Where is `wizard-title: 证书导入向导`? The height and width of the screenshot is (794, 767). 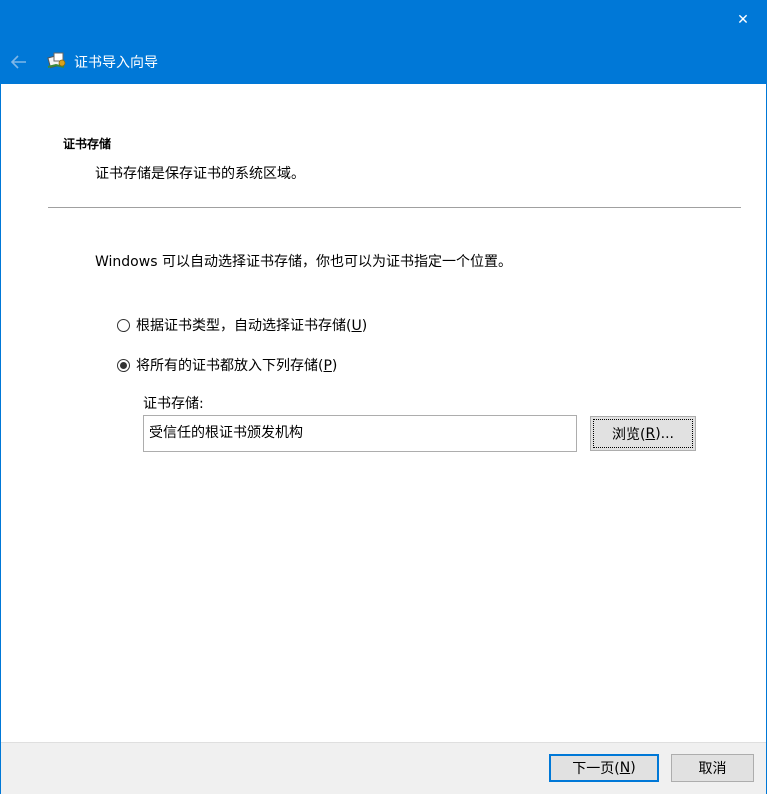 wizard-title: 证书导入向导 is located at coordinates (116, 63).